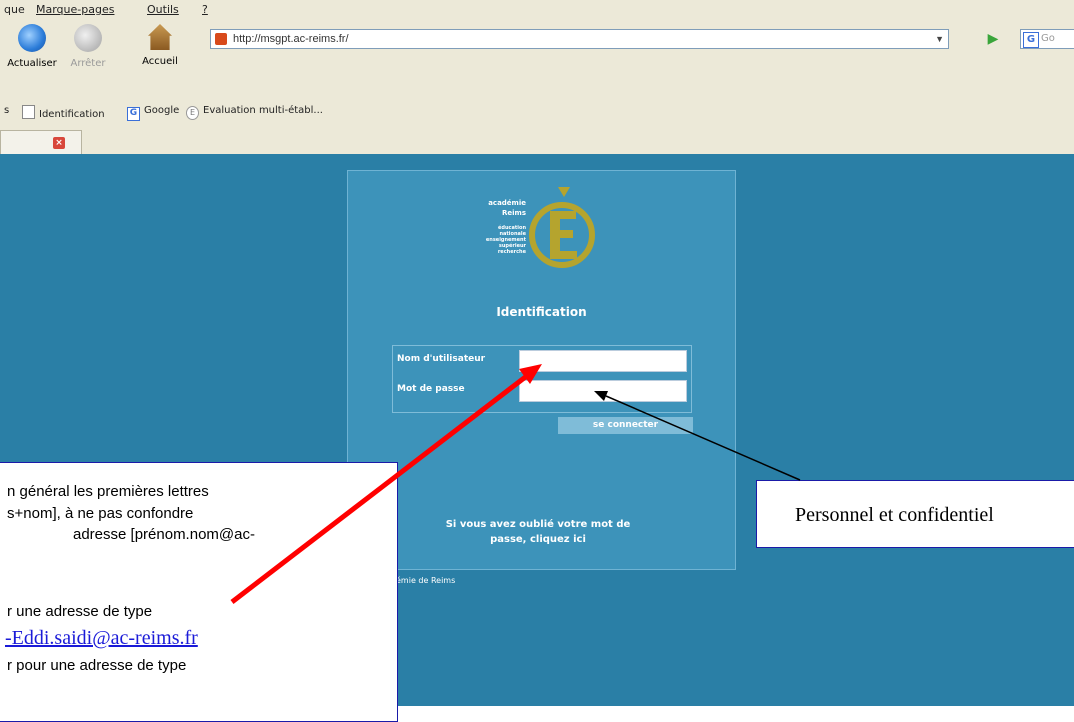 This screenshot has height=722, width=1074. I want to click on logo-letter-e, so click(563, 235).